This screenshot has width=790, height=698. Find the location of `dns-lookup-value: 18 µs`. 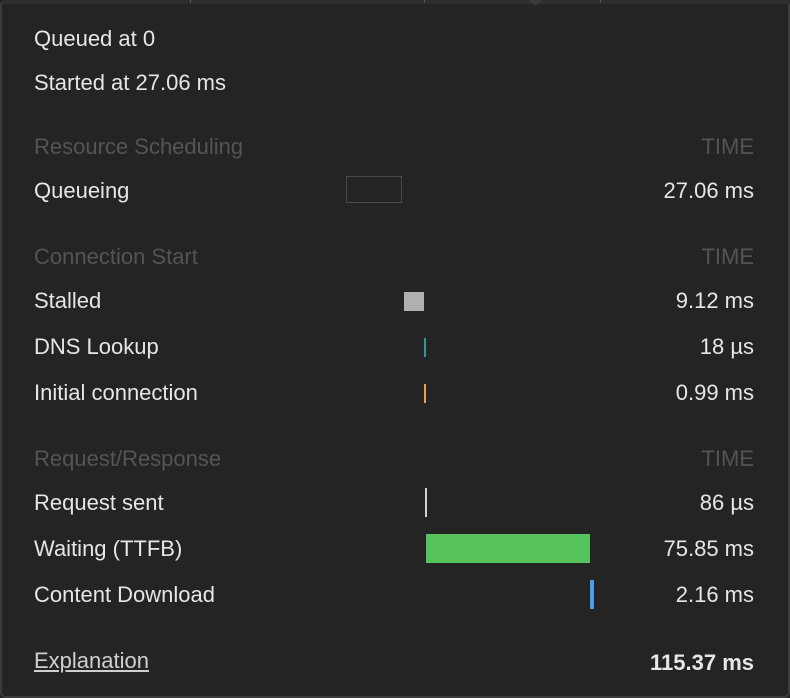

dns-lookup-value: 18 µs is located at coordinates (726, 346).